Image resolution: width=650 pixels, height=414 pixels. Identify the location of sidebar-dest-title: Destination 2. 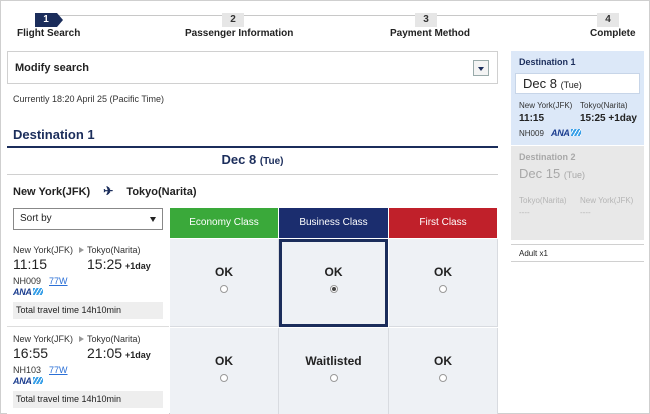
(547, 157).